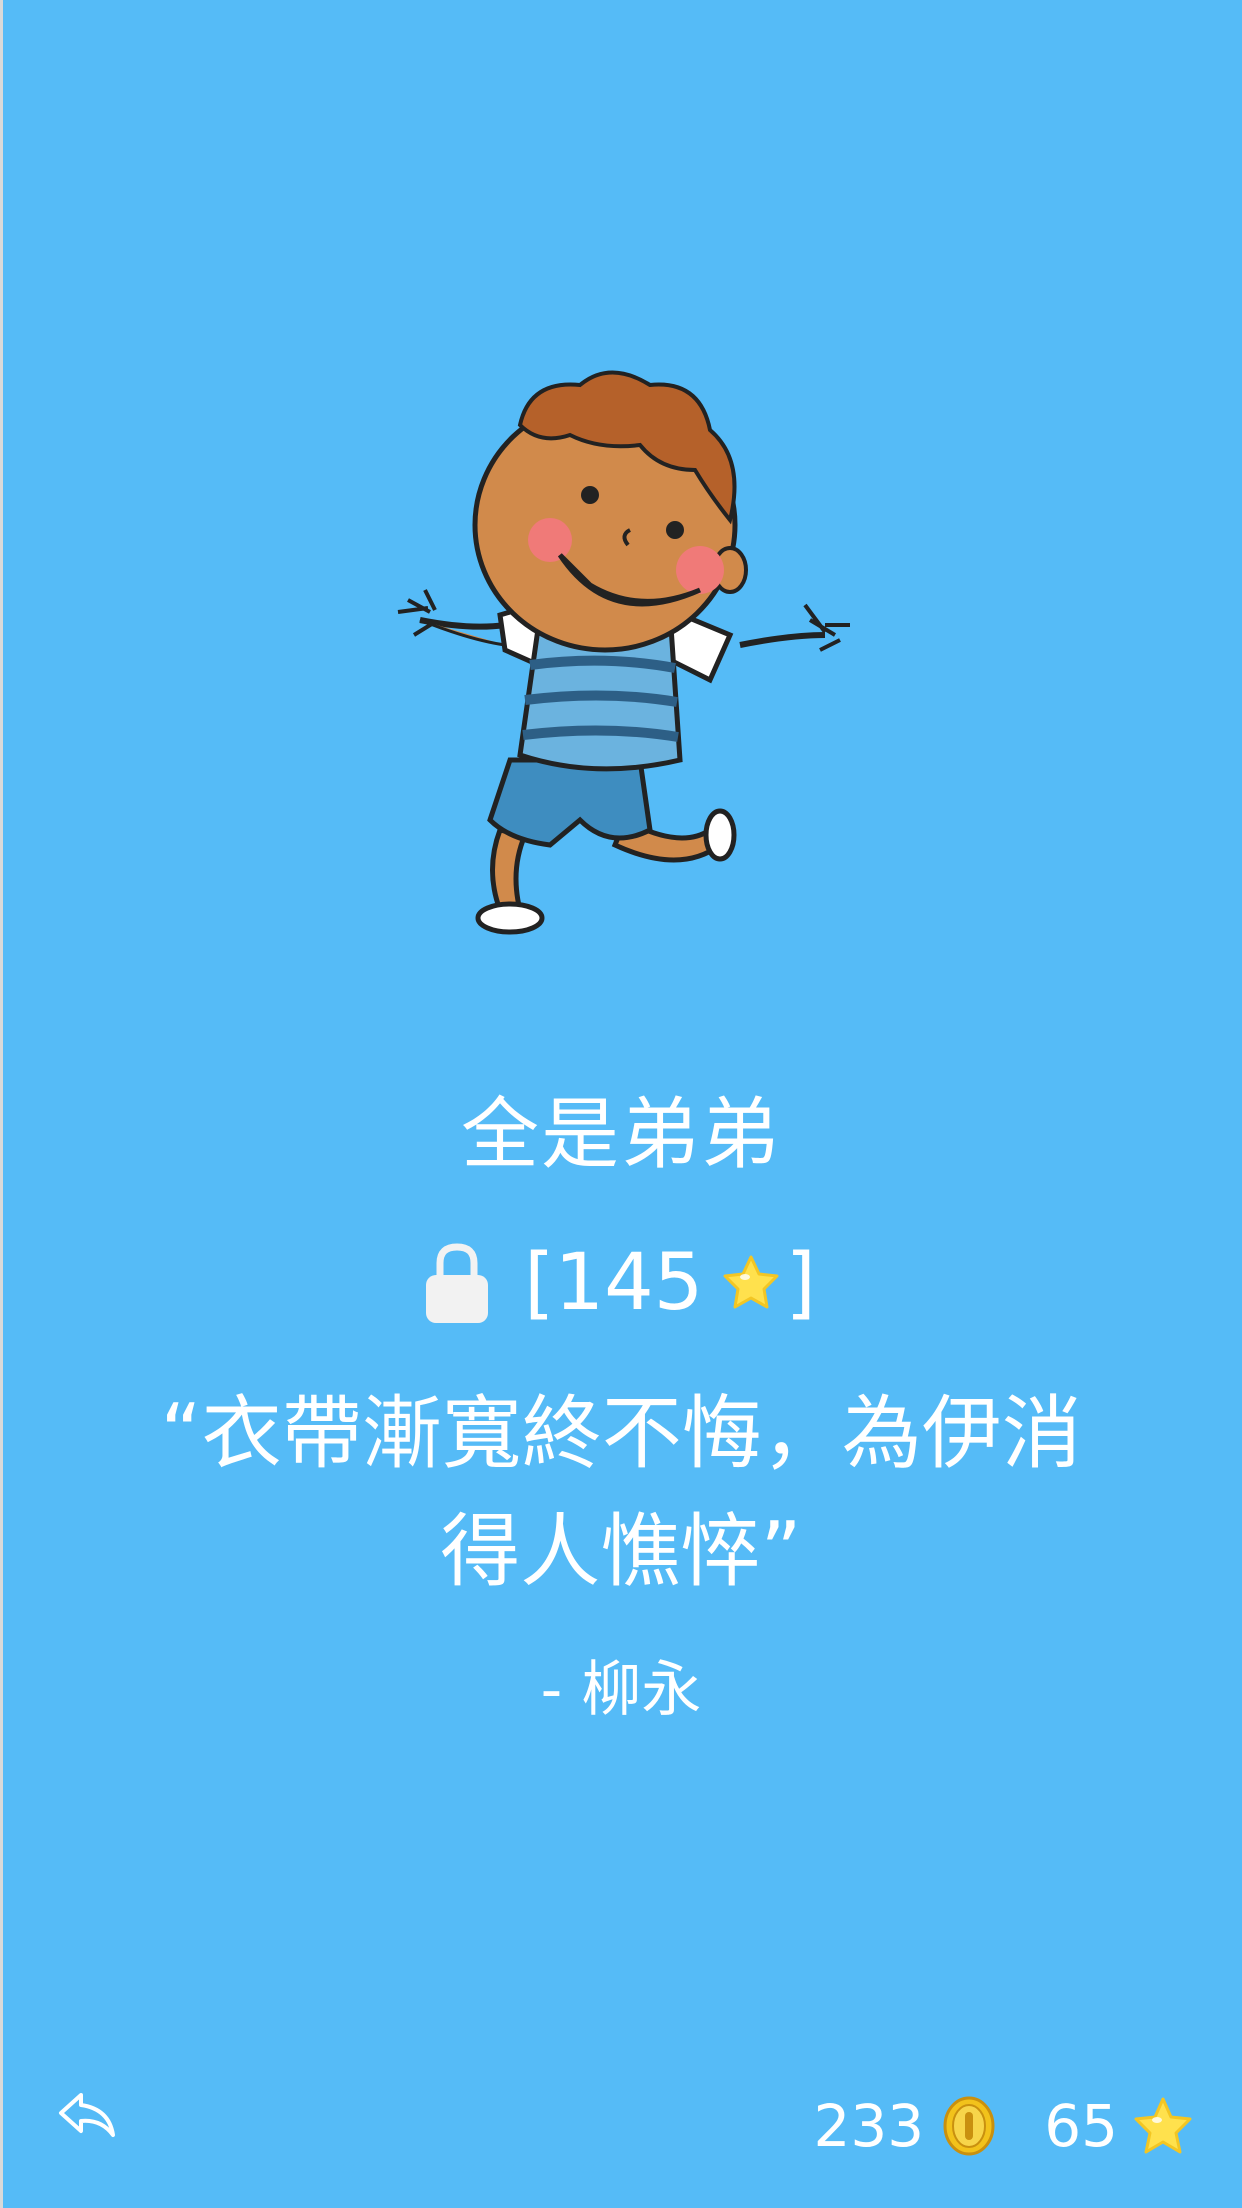  Describe the element at coordinates (623, 652) in the screenshot. I see `boy-illustration` at that location.